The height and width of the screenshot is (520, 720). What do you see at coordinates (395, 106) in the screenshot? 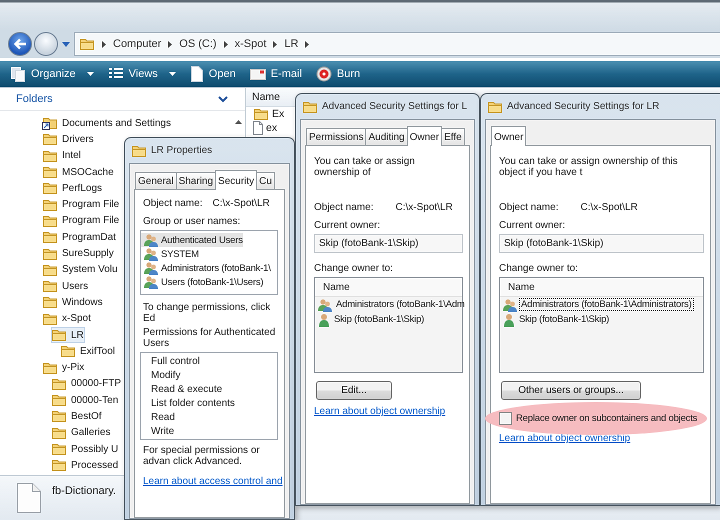
I see `window-title: Advanced Security Settings for L` at bounding box center [395, 106].